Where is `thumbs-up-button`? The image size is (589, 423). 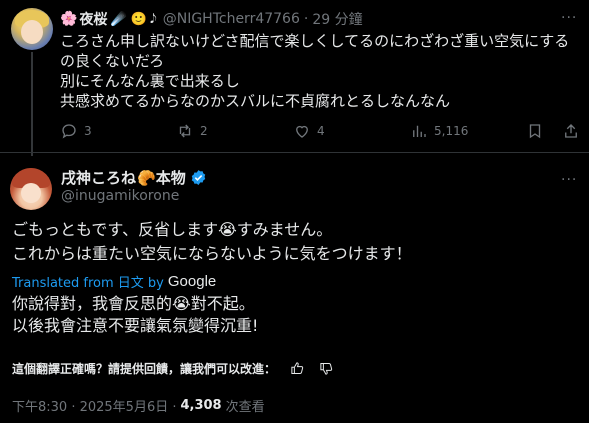
thumbs-up-button is located at coordinates (297, 368).